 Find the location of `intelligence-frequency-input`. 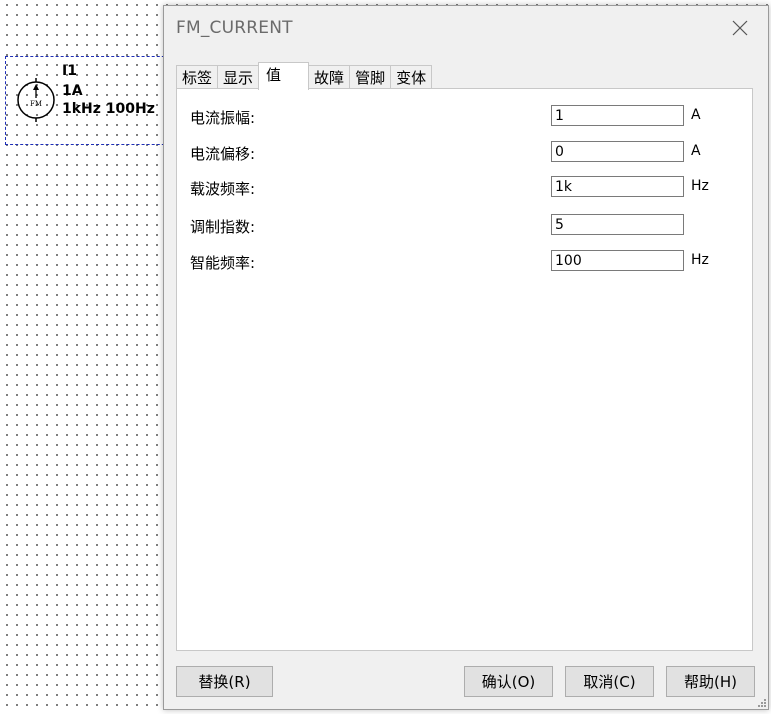

intelligence-frequency-input is located at coordinates (617, 260).